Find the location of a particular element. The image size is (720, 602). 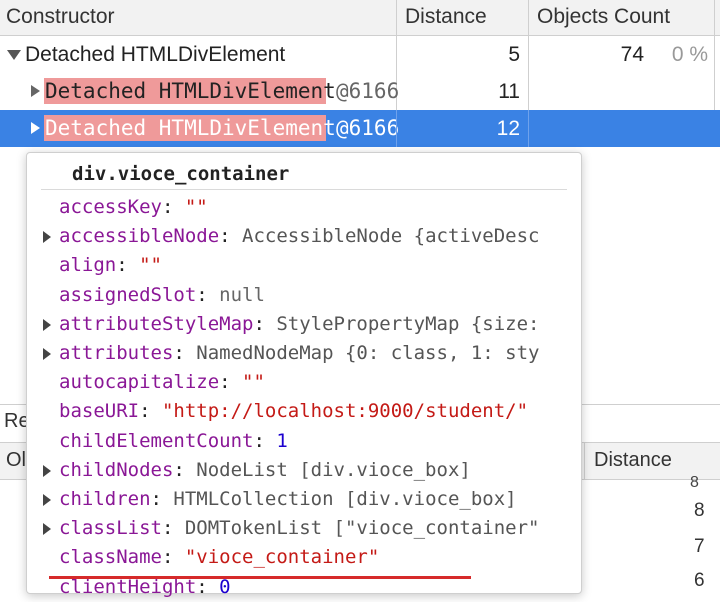

property-content: children: HTMLCollection [div.vioce_box] is located at coordinates (288, 499).